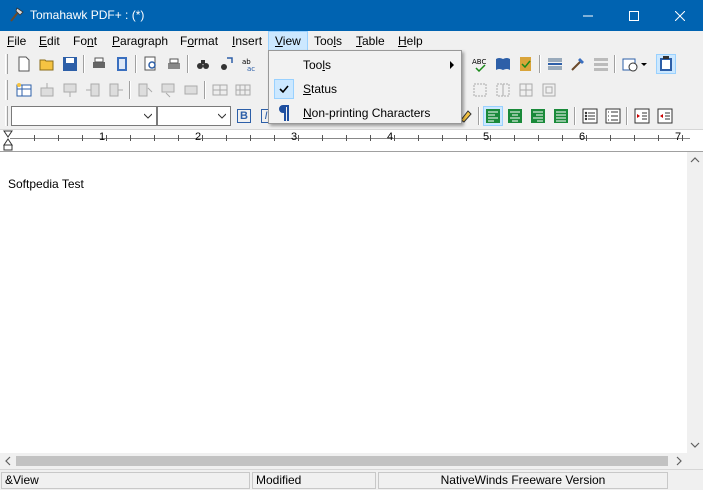 This screenshot has height=490, width=703. Describe the element at coordinates (174, 64) in the screenshot. I see `printer-setup-button` at that location.